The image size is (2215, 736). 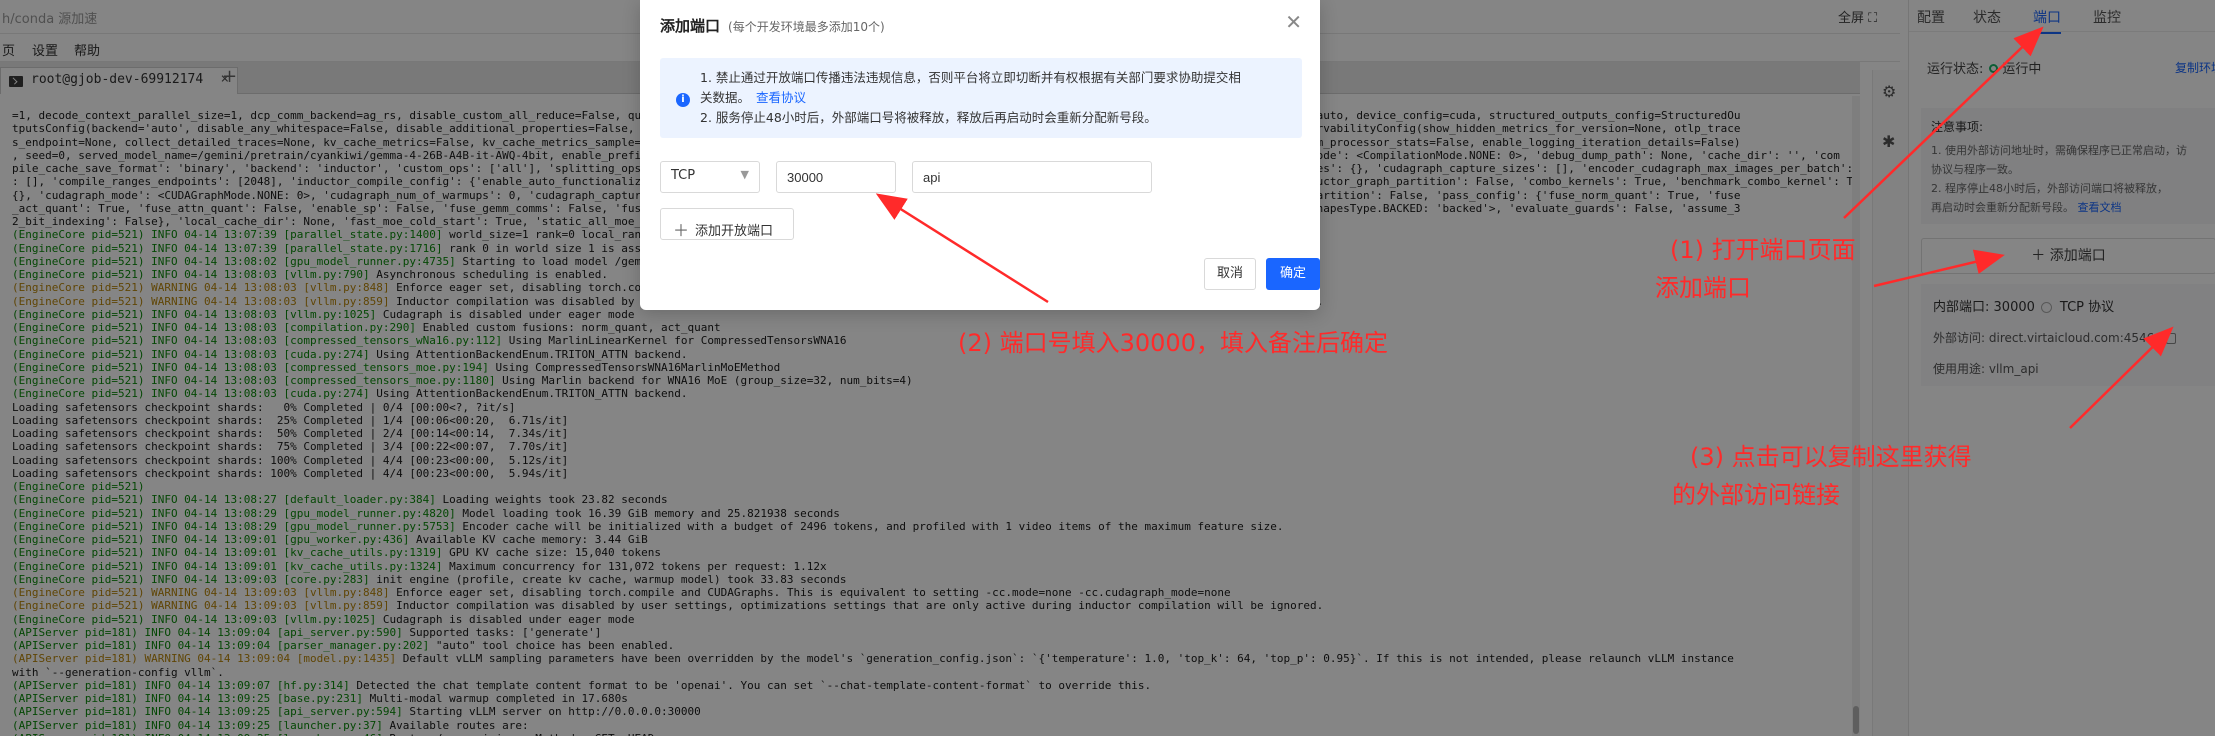 What do you see at coordinates (1763, 250) in the screenshot?
I see `annotation-step1-line1: (1) 打开端口页面` at bounding box center [1763, 250].